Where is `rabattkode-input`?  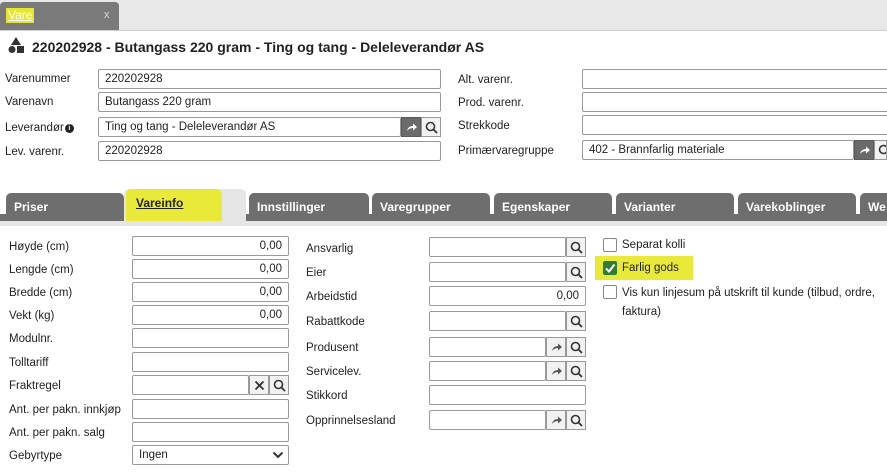 rabattkode-input is located at coordinates (497, 321).